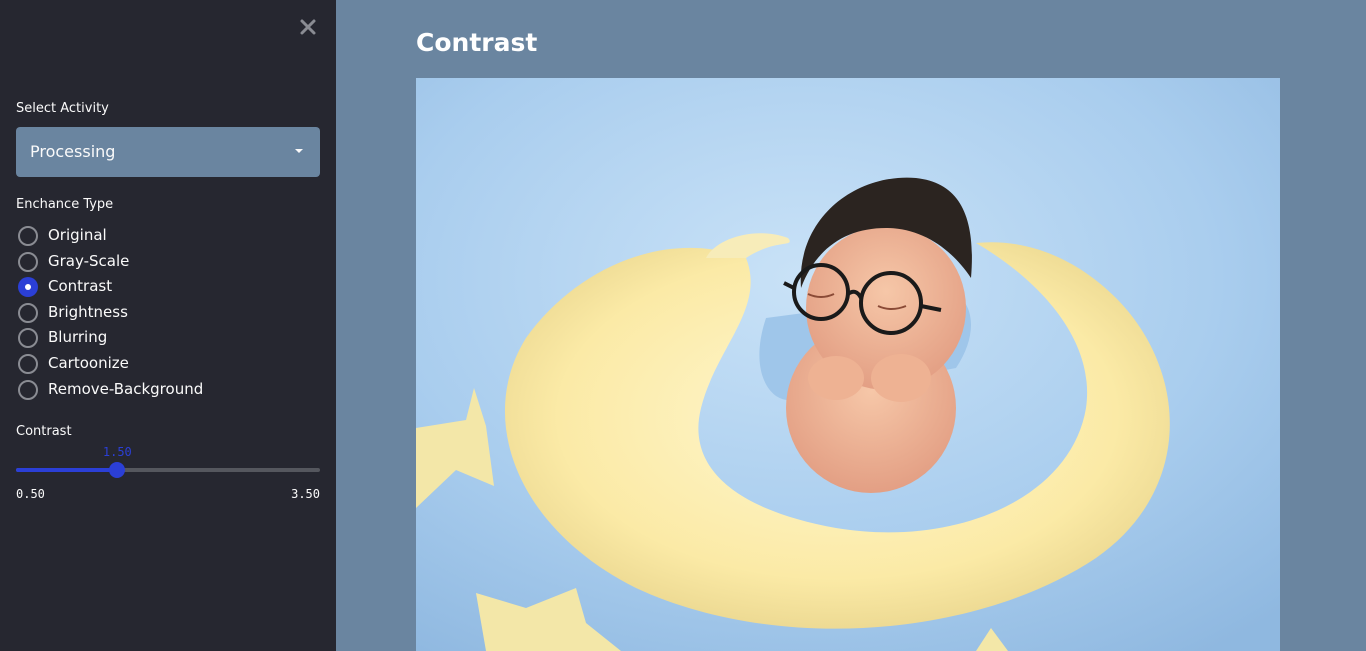 Image resolution: width=1366 pixels, height=651 pixels. Describe the element at coordinates (477, 42) in the screenshot. I see `page-title: Contrast` at that location.